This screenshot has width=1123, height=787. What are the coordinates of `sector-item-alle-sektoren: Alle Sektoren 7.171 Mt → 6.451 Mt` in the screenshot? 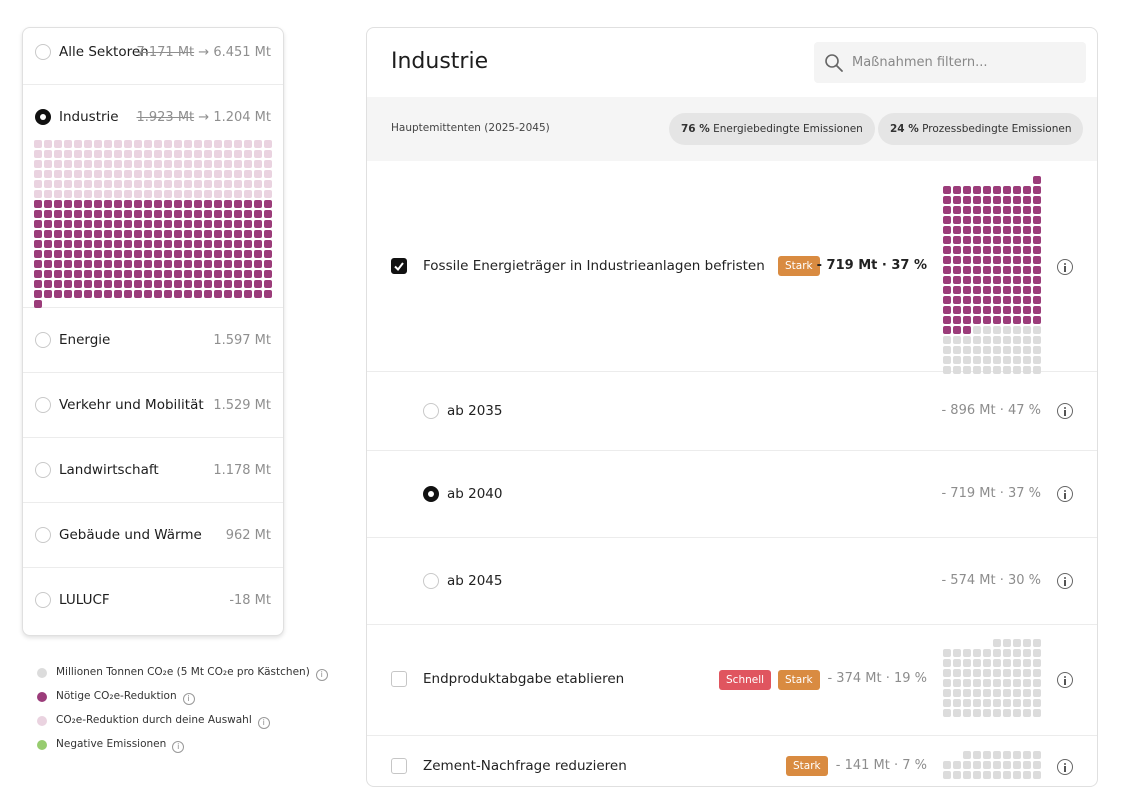 It's located at (153, 56).